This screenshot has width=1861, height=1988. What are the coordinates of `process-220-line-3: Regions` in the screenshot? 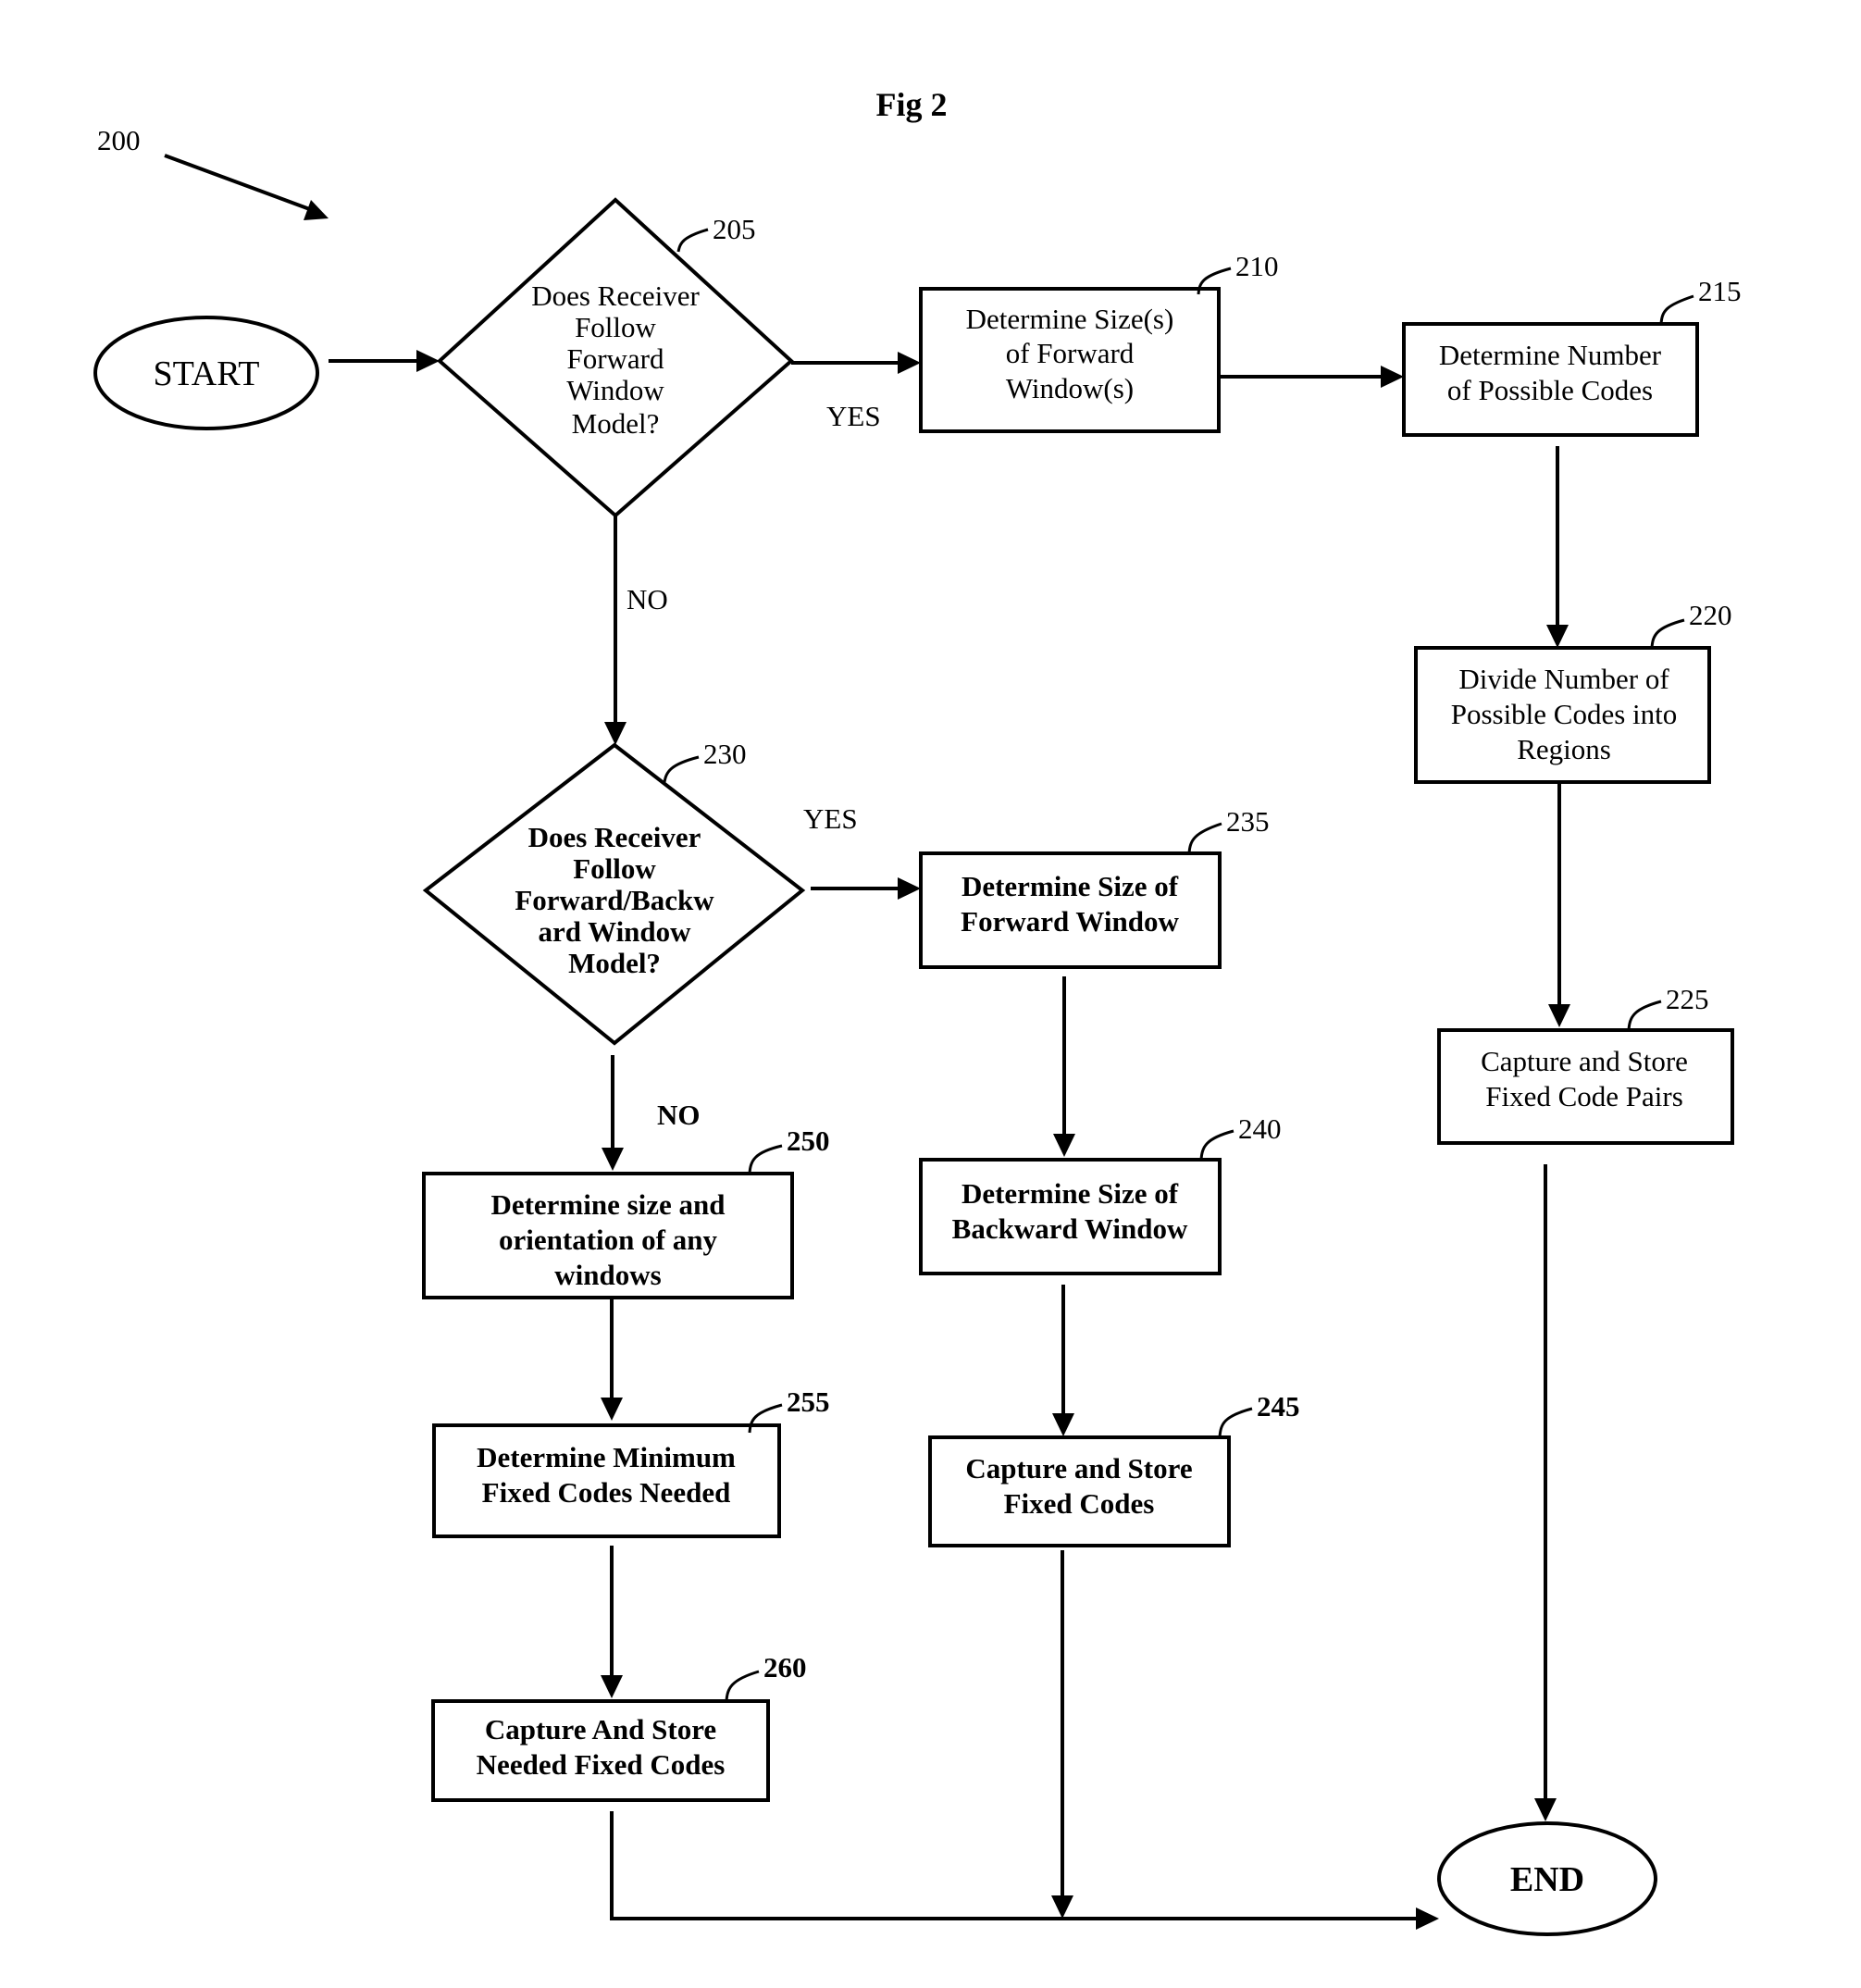 It's located at (1564, 749).